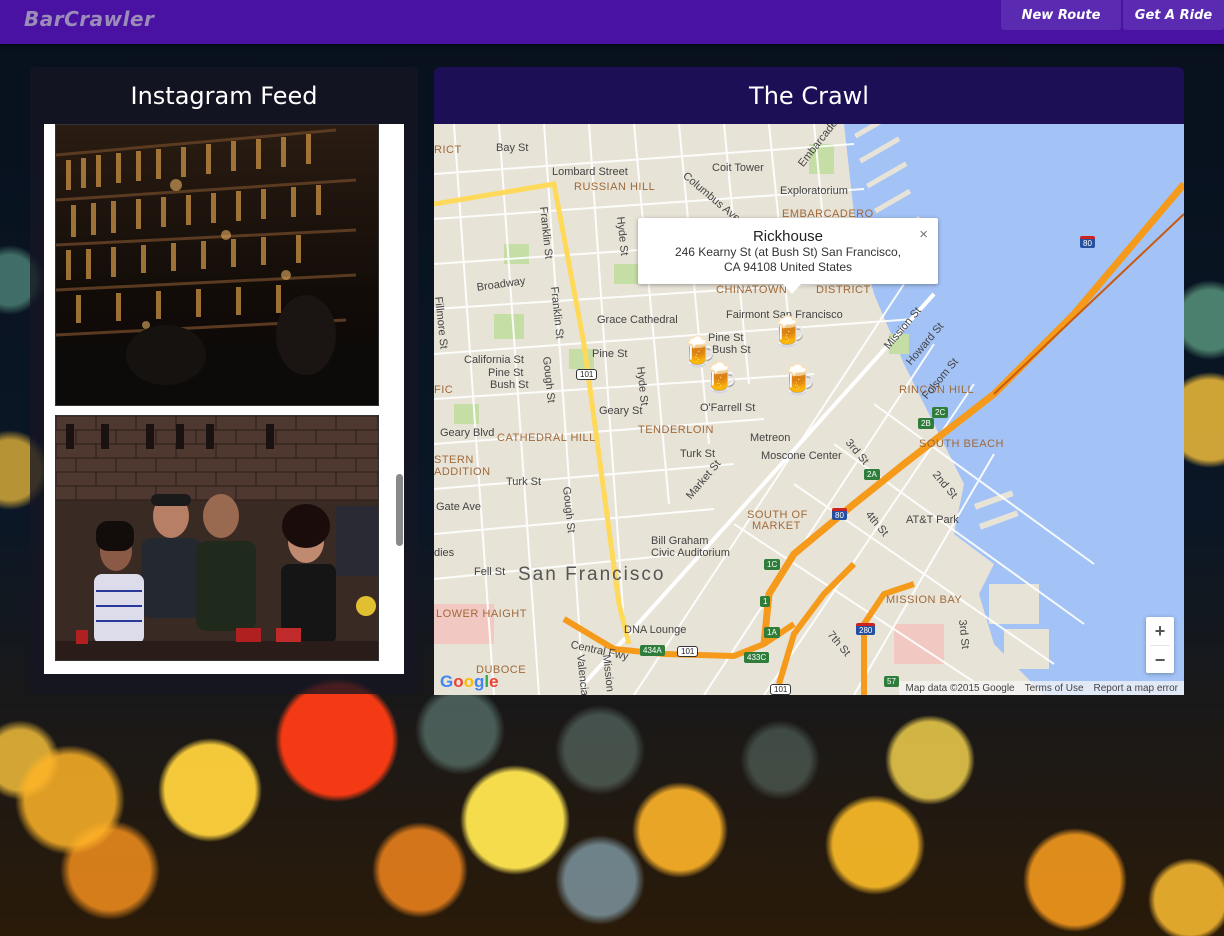 This screenshot has height=936, width=1224. I want to click on map-label-turk-st-1: Turk St, so click(698, 454).